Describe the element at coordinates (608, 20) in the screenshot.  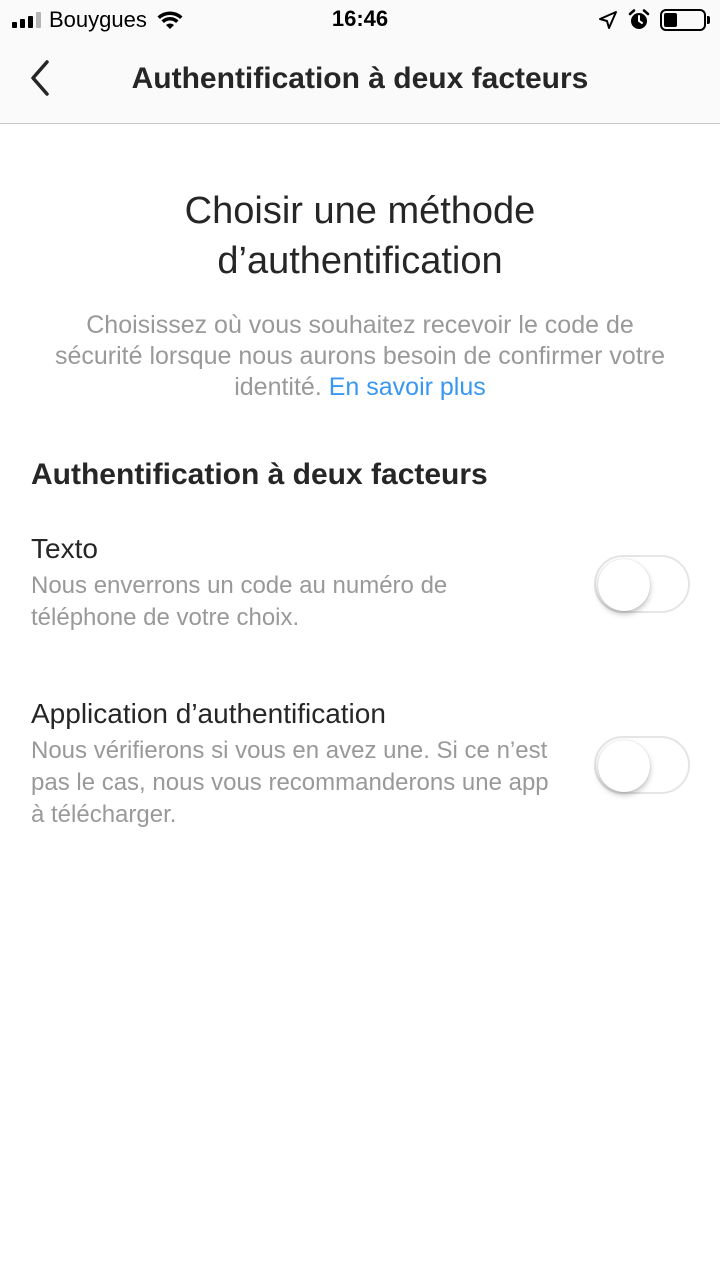
I see `location-arrow-icon` at that location.